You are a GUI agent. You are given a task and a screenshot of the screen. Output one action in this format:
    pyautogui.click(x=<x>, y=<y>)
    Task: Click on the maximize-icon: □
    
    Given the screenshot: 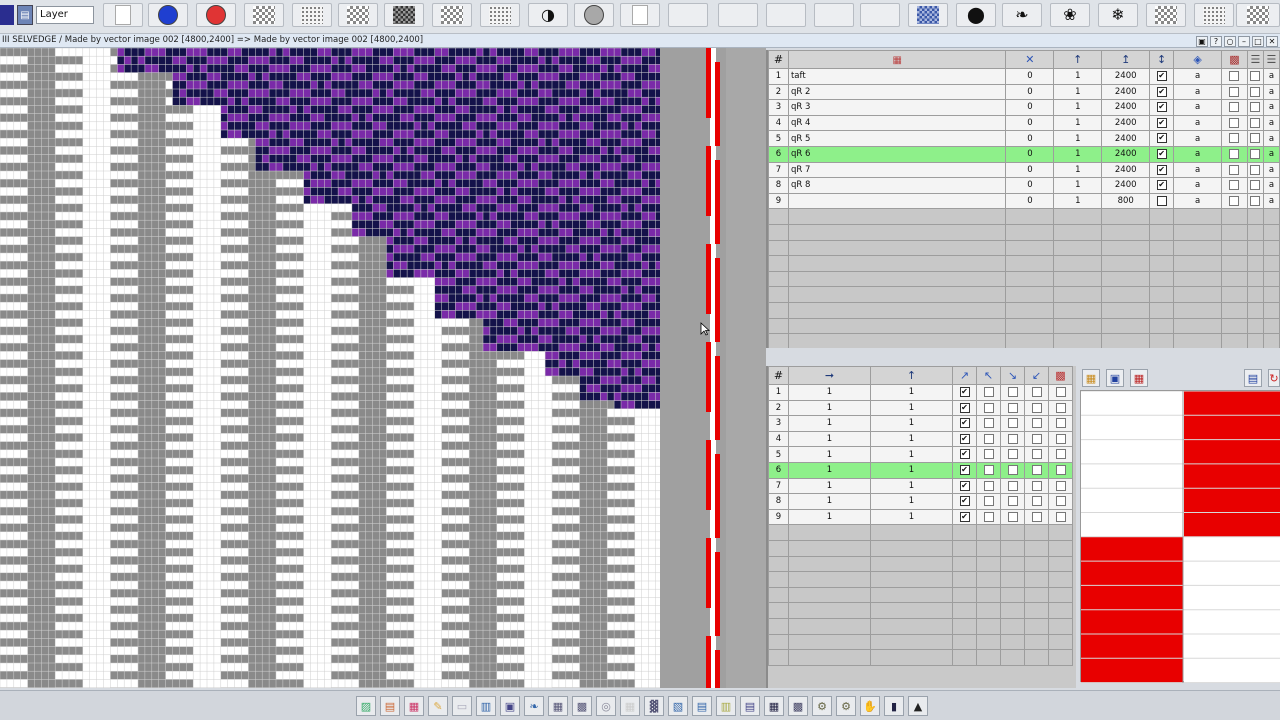 What is the action you would take?
    pyautogui.click(x=1258, y=41)
    